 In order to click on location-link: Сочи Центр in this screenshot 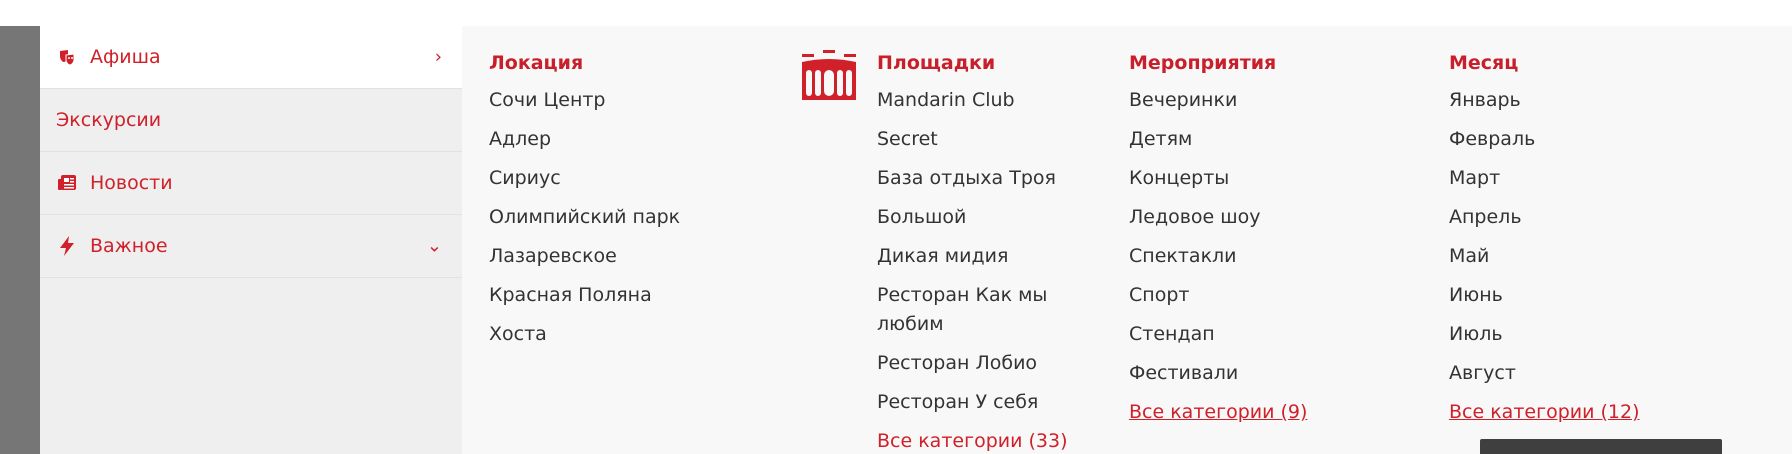, I will do `click(639, 100)`.